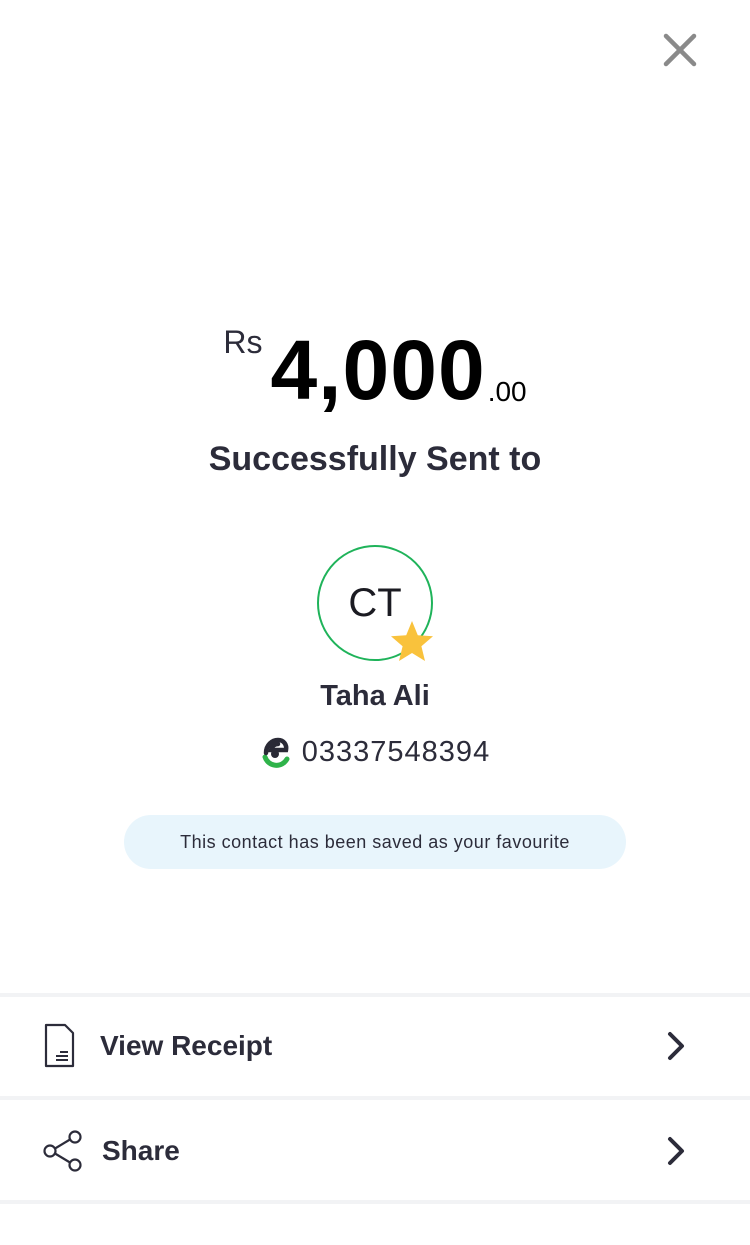 The height and width of the screenshot is (1245, 750). Describe the element at coordinates (375, 1046) in the screenshot. I see `view-receipt-button: View Receipt` at that location.